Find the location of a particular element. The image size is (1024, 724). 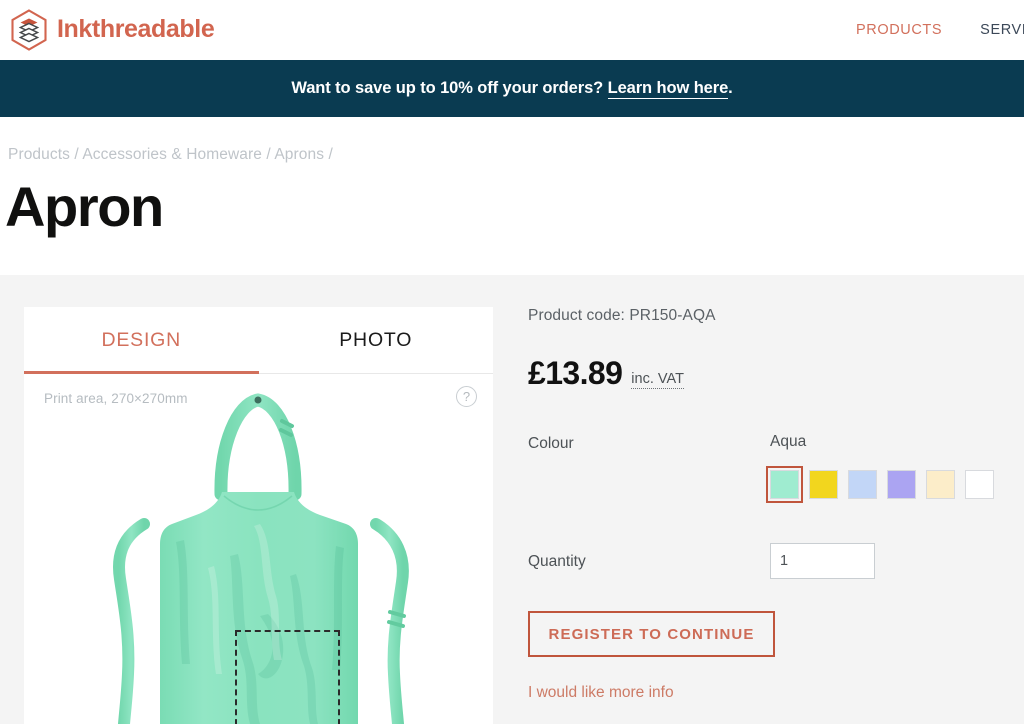

tab-photo: PHOTO is located at coordinates (376, 340).